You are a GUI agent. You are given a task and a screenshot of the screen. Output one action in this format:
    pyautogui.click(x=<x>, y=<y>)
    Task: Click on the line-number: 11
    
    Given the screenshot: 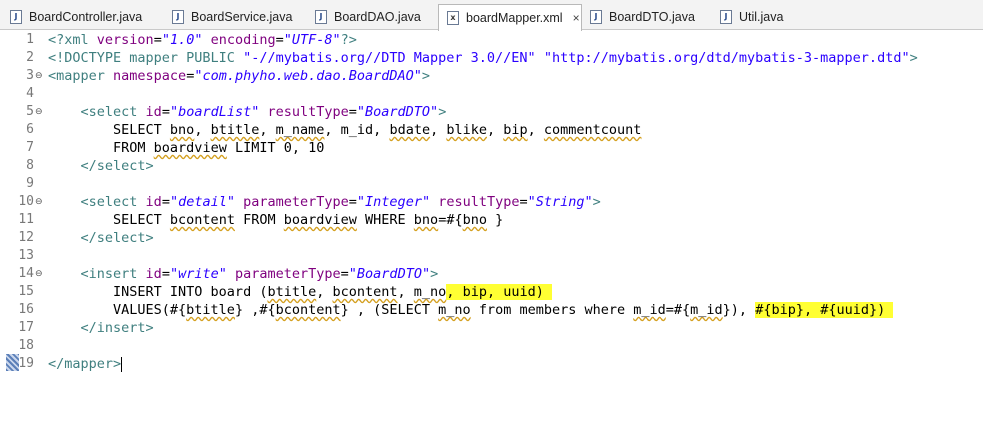 What is the action you would take?
    pyautogui.click(x=26, y=219)
    